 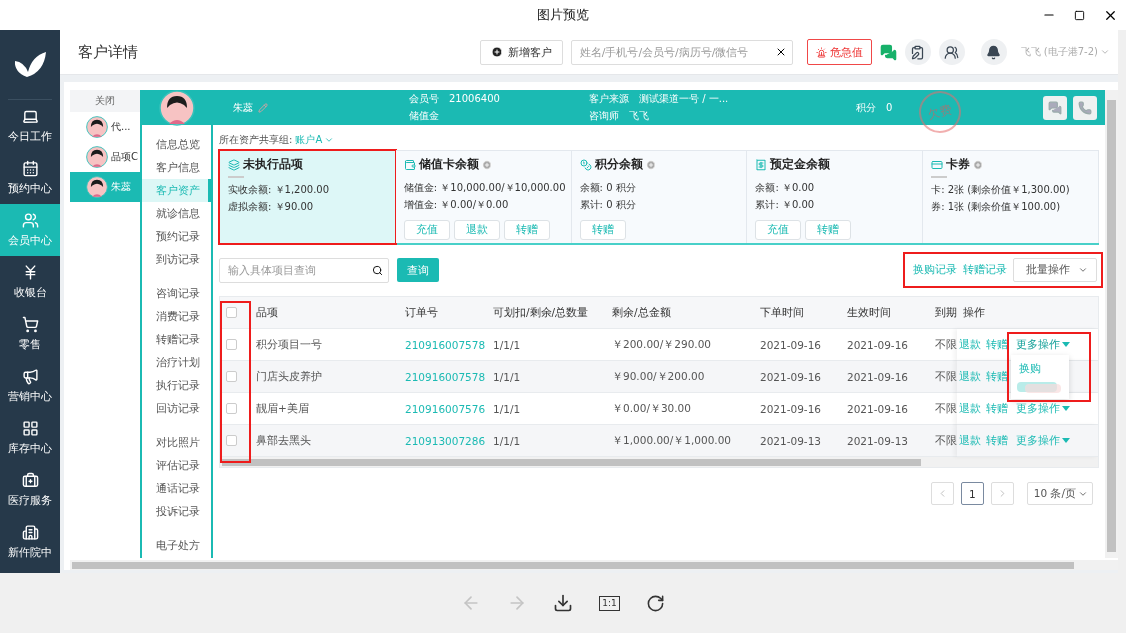 I want to click on horizontal-scrollbar, so click(x=659, y=462).